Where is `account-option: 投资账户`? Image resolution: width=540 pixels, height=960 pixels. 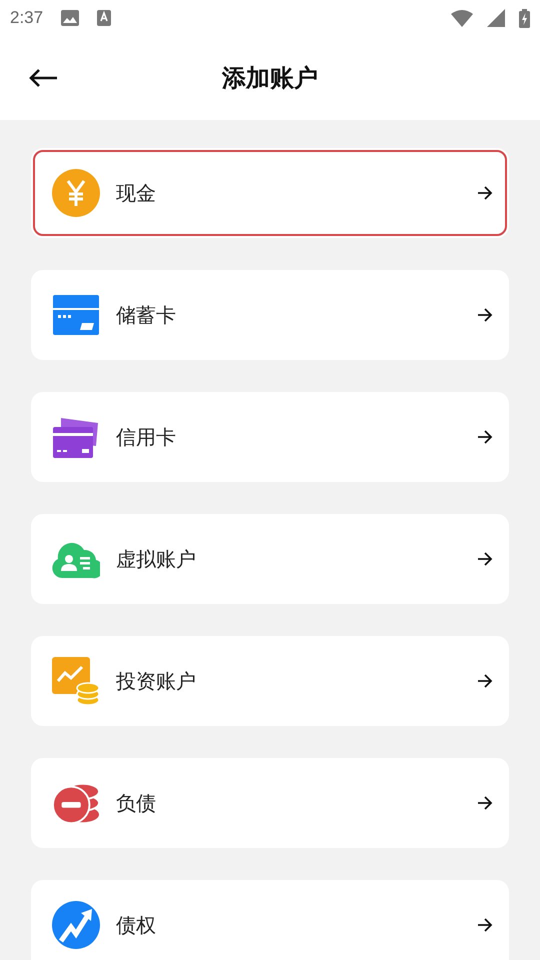 account-option: 投资账户 is located at coordinates (270, 681).